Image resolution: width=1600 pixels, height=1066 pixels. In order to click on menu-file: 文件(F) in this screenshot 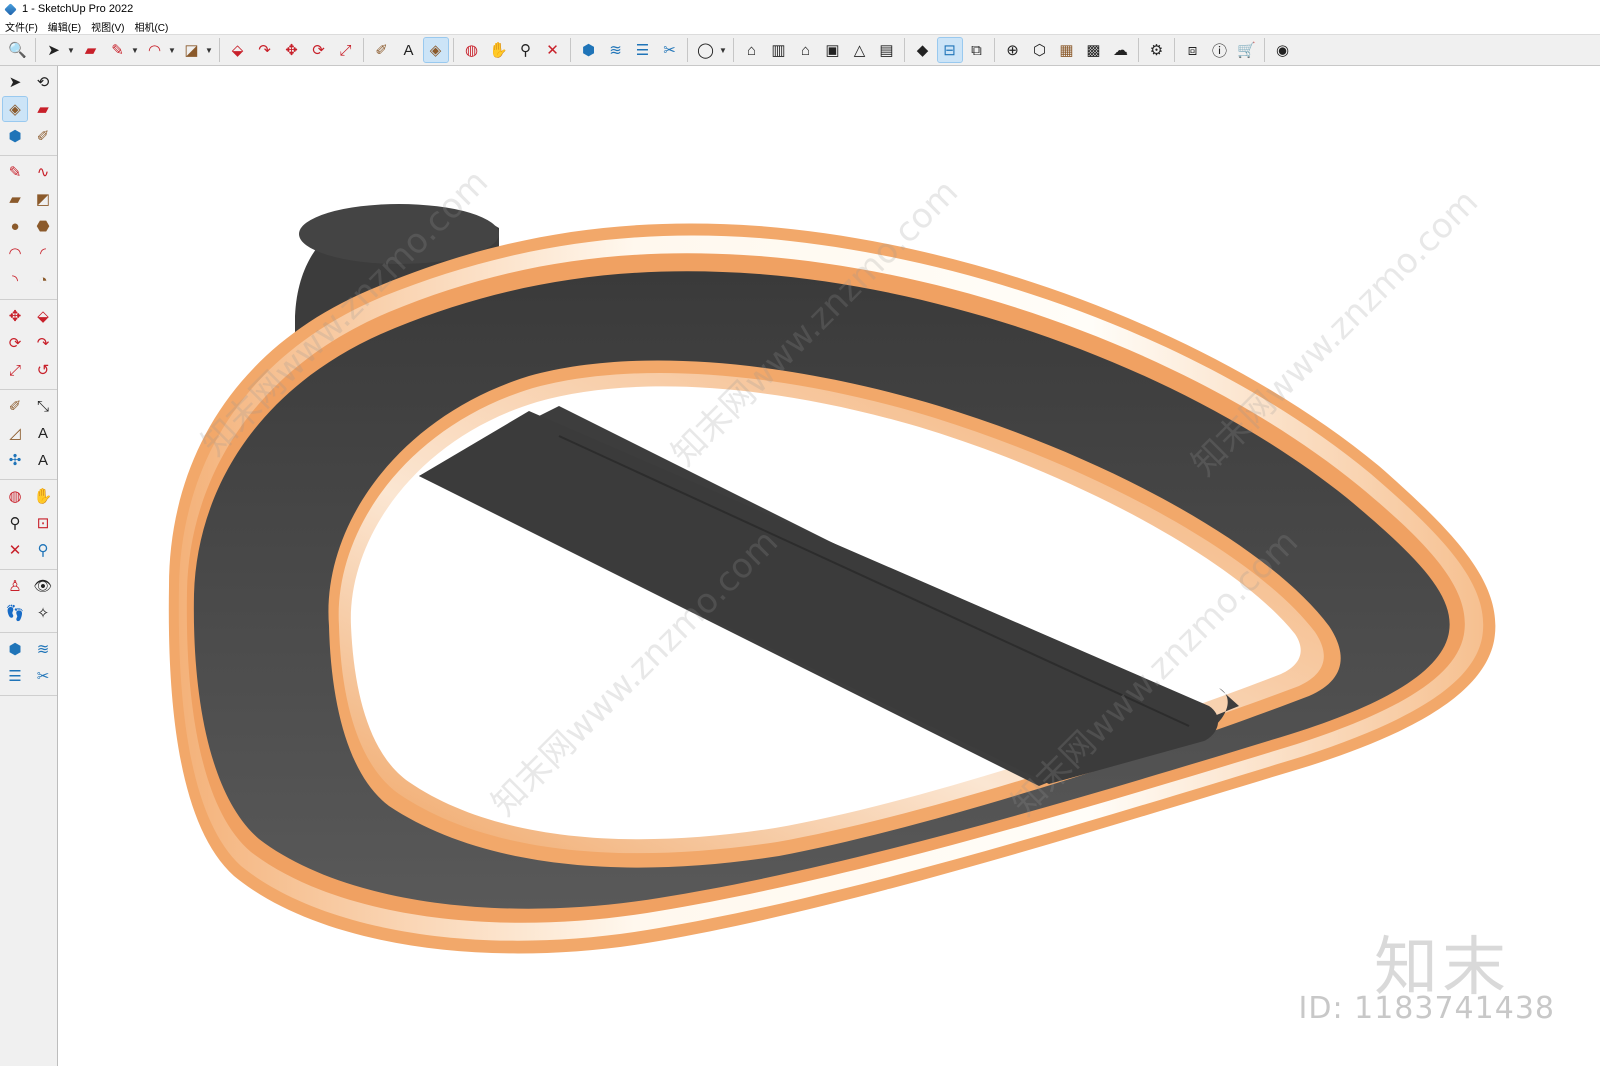, I will do `click(21, 26)`.